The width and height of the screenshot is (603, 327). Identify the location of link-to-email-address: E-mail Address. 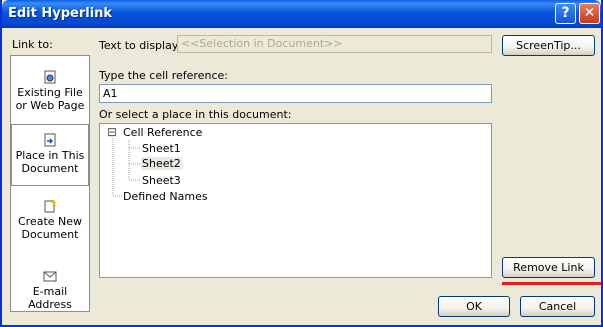
(50, 290).